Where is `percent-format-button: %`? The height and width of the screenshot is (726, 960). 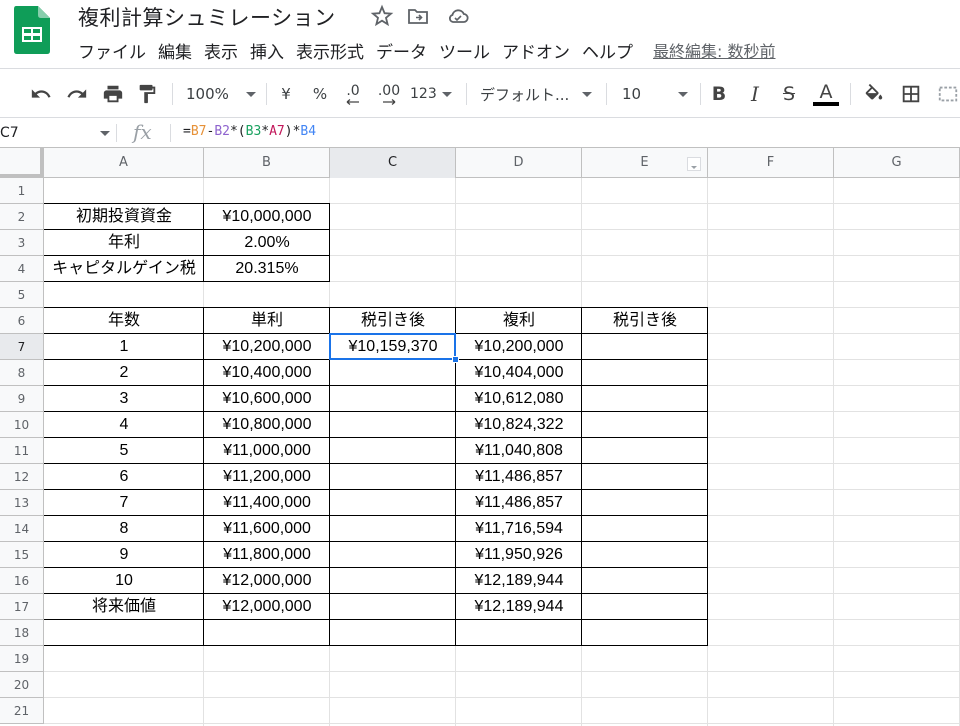
percent-format-button: % is located at coordinates (320, 94).